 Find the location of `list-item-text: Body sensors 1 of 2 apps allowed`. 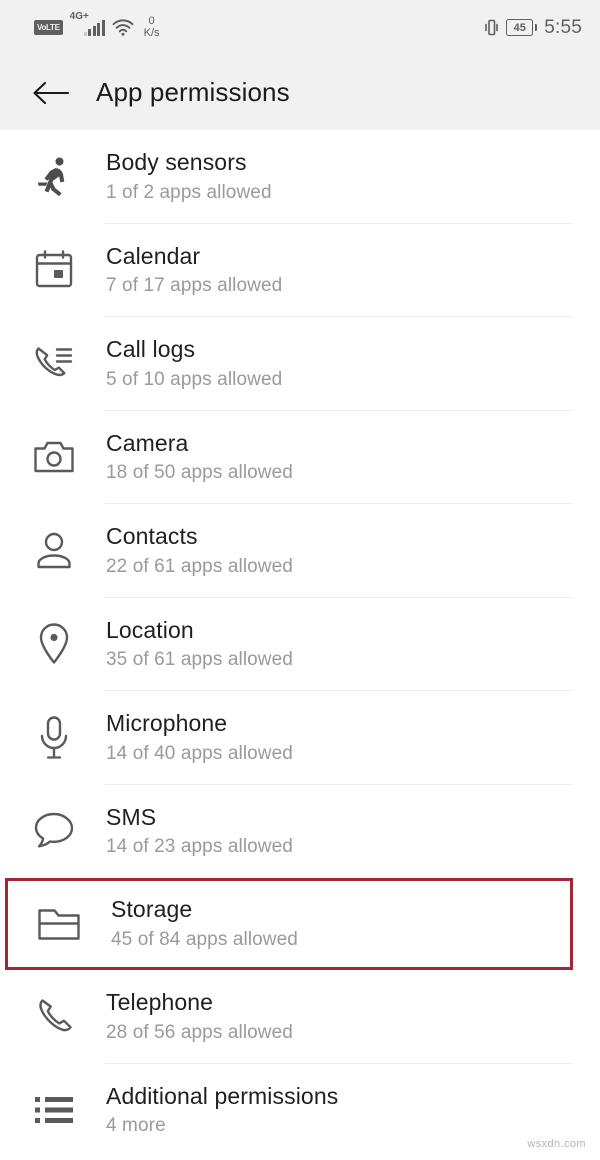

list-item-text: Body sensors 1 of 2 apps allowed is located at coordinates (189, 176).